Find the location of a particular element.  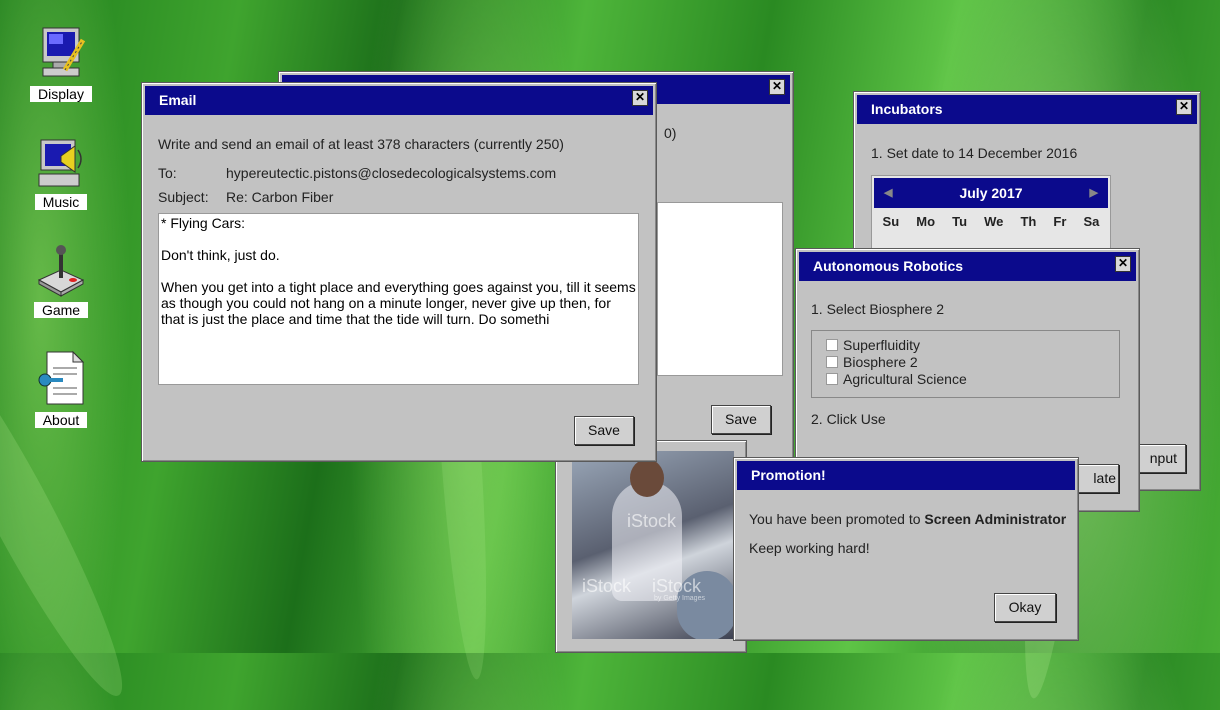

subject-field: Re: Carbon Fiber is located at coordinates (280, 197).